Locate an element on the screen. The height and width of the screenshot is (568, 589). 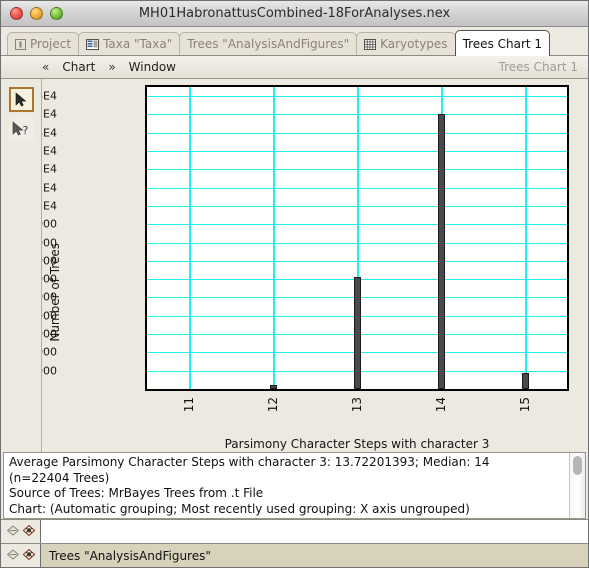
tab-label: Project is located at coordinates (51, 44).